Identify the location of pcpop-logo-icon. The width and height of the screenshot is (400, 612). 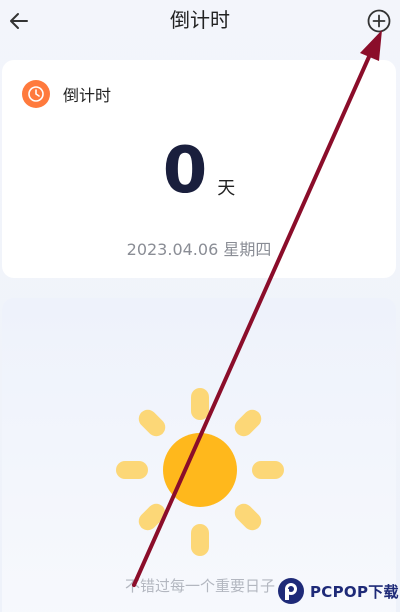
(291, 591).